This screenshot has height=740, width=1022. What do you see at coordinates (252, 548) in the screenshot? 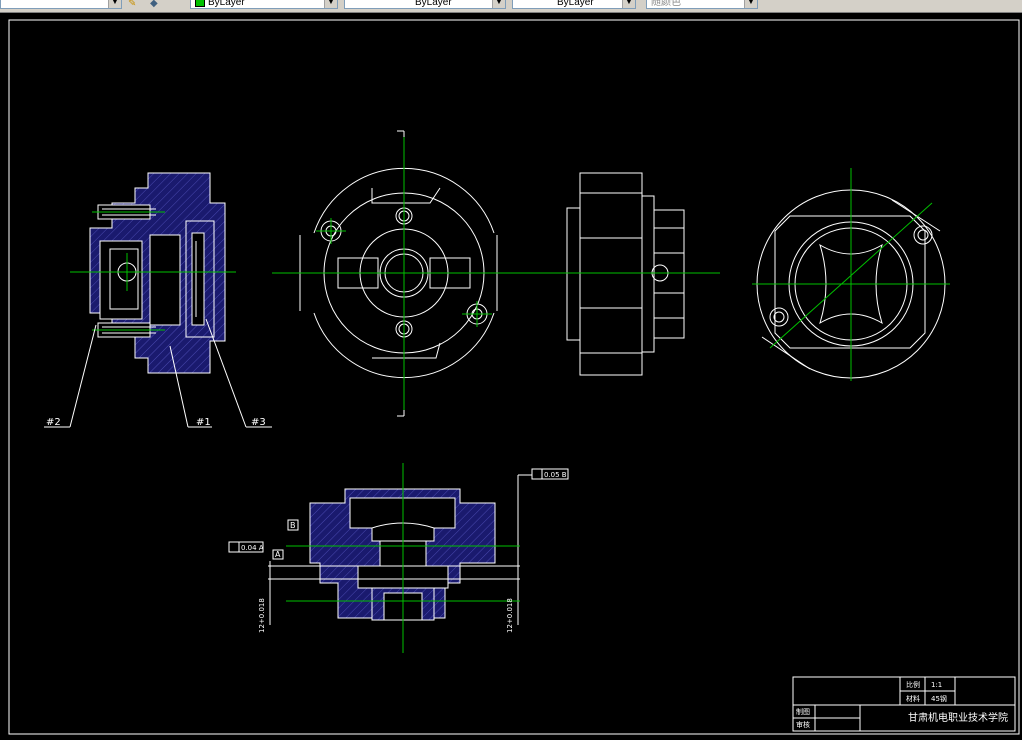
I see `svg-text: 0.04 A` at bounding box center [252, 548].